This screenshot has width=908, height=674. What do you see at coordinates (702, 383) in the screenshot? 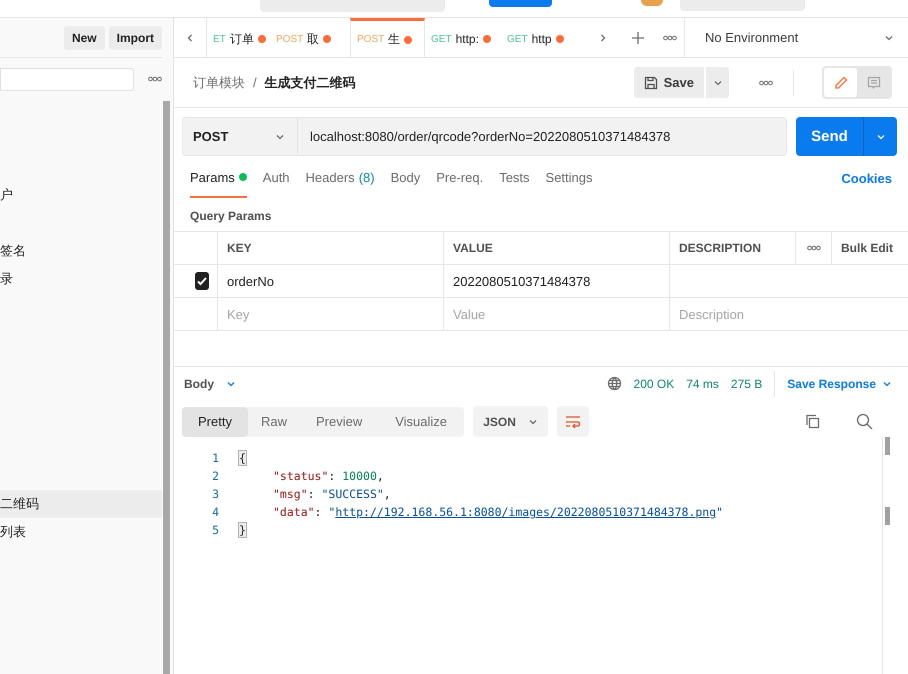
I see `time-text: 74 ms` at bounding box center [702, 383].